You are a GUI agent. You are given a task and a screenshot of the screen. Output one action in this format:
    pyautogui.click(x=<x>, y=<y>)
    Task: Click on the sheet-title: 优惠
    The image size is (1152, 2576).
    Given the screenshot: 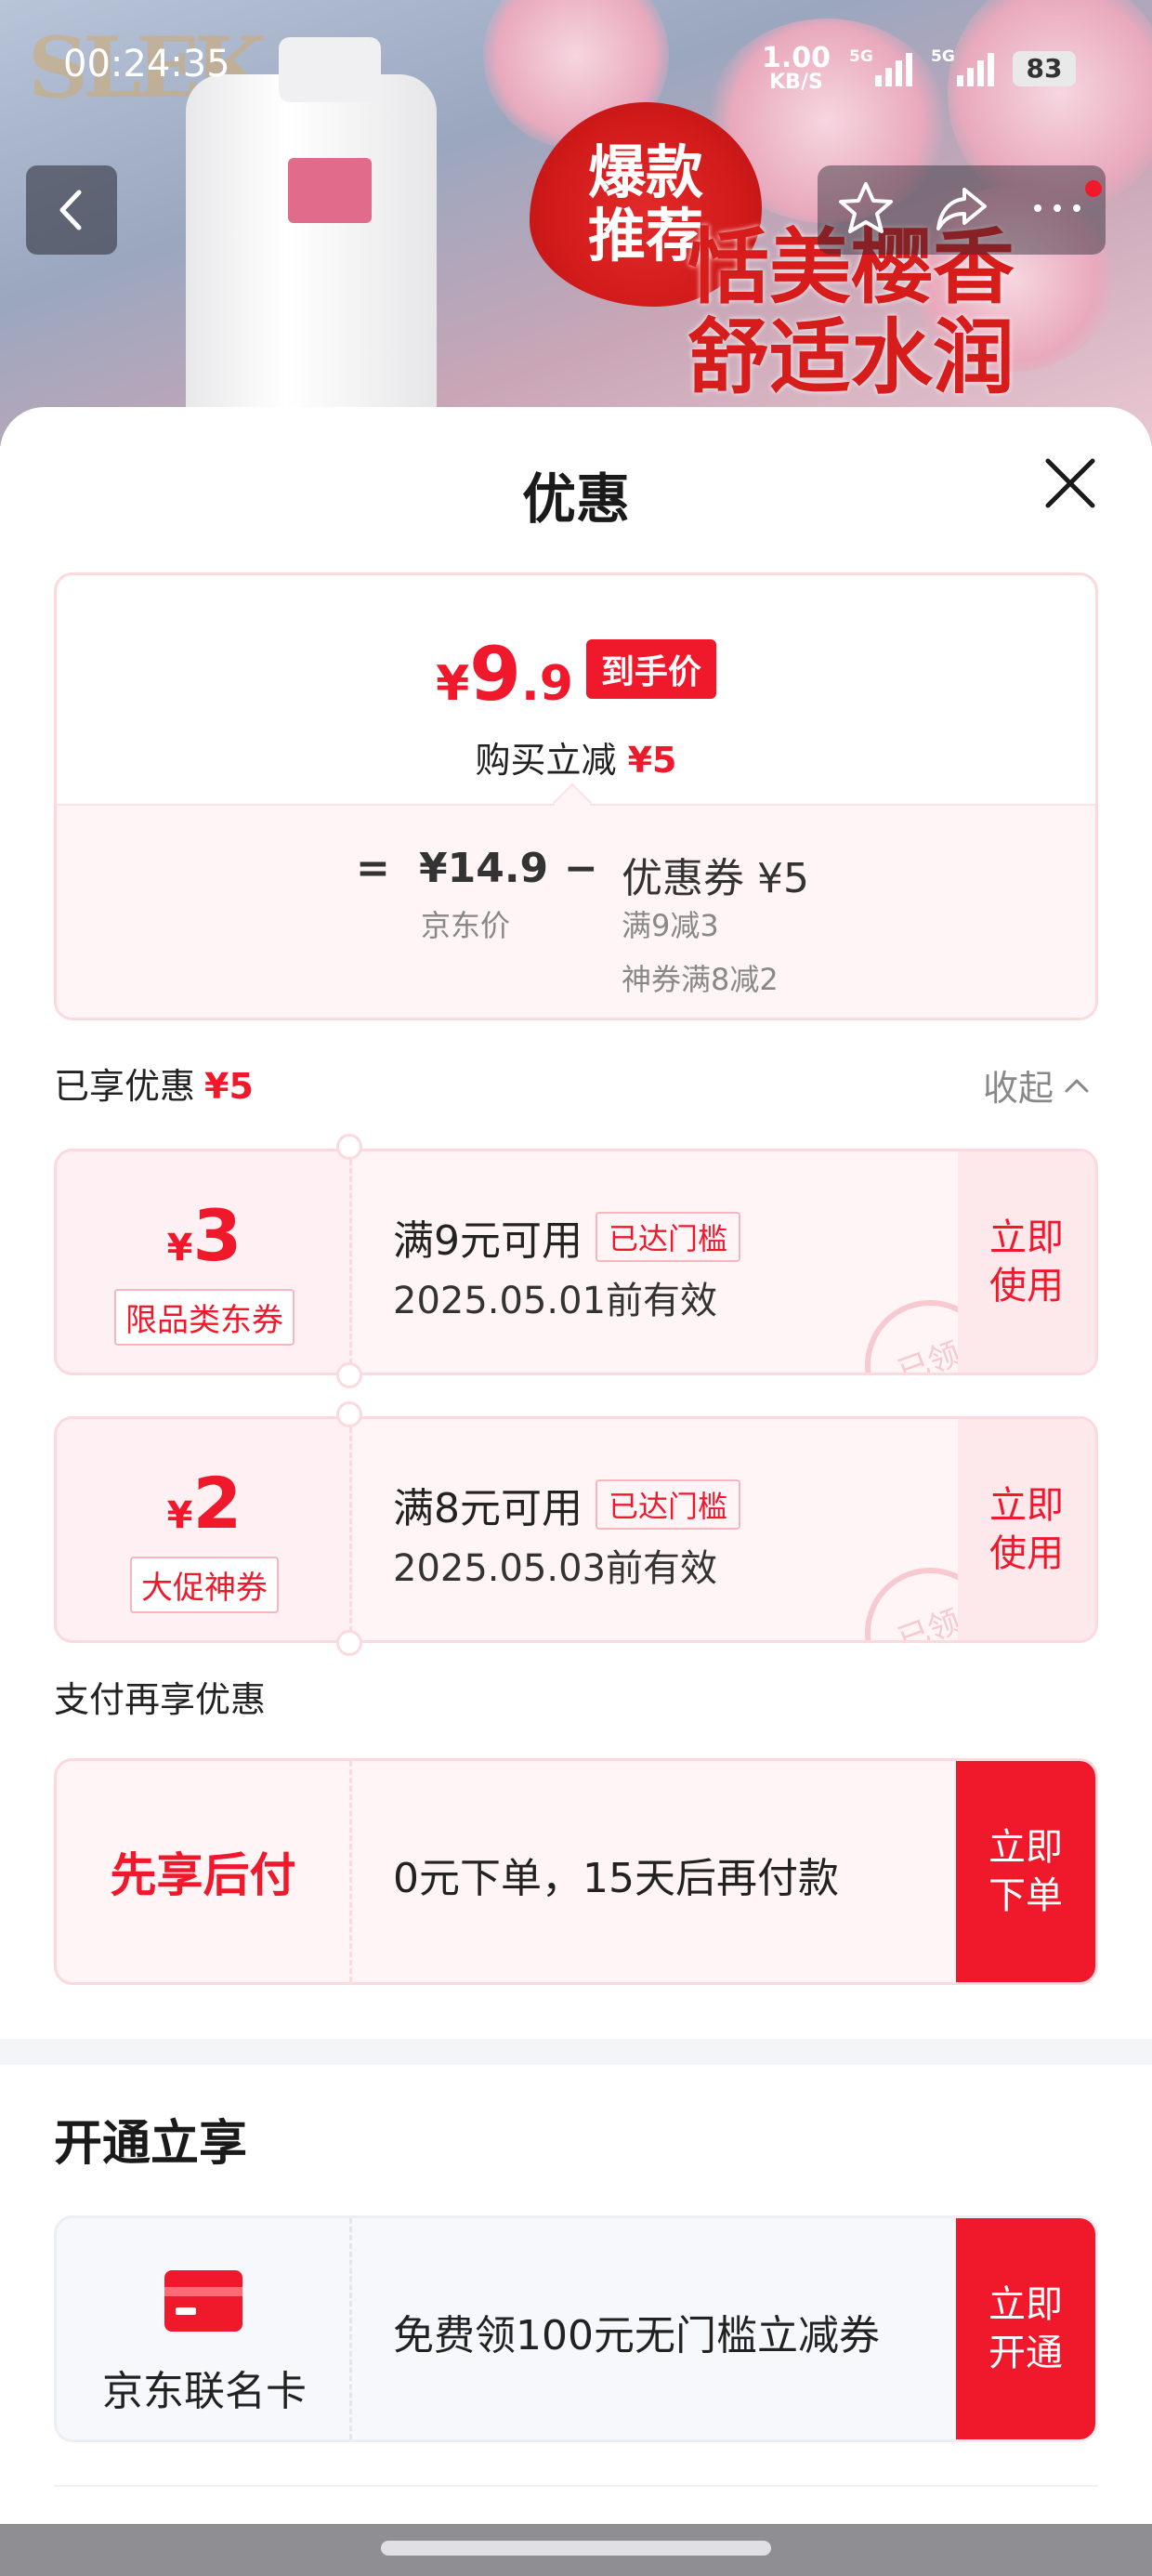 What is the action you would take?
    pyautogui.click(x=575, y=499)
    